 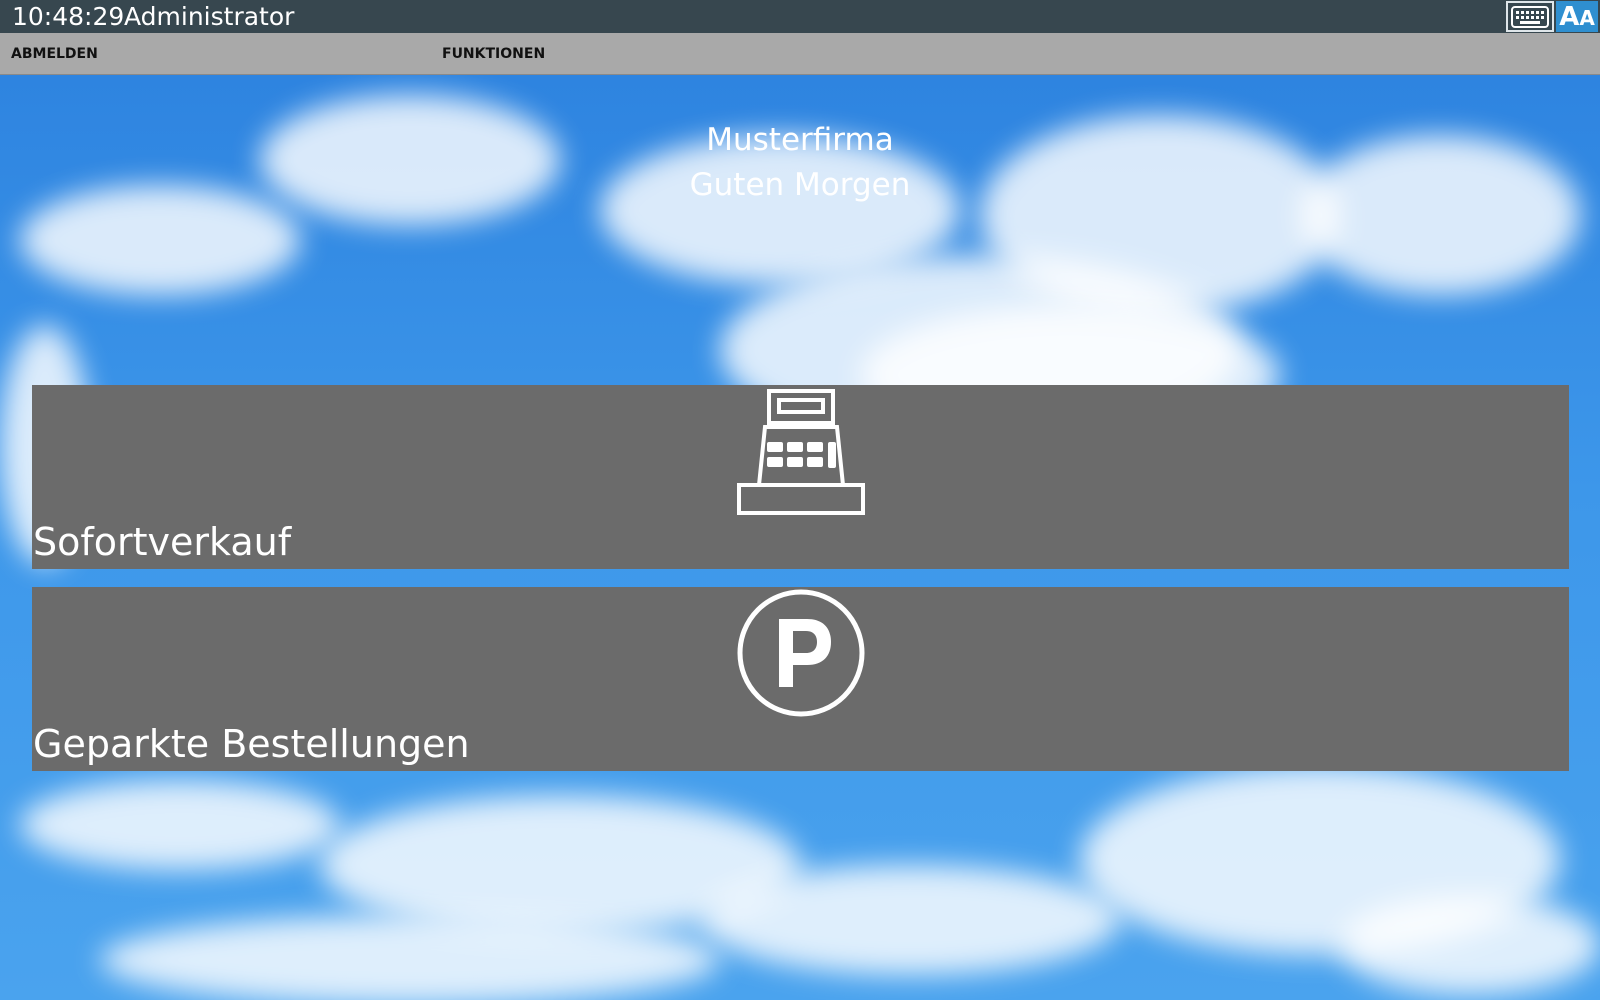 What do you see at coordinates (800, 16) in the screenshot?
I see `title-bar: 10:48:29 Administrator AA` at bounding box center [800, 16].